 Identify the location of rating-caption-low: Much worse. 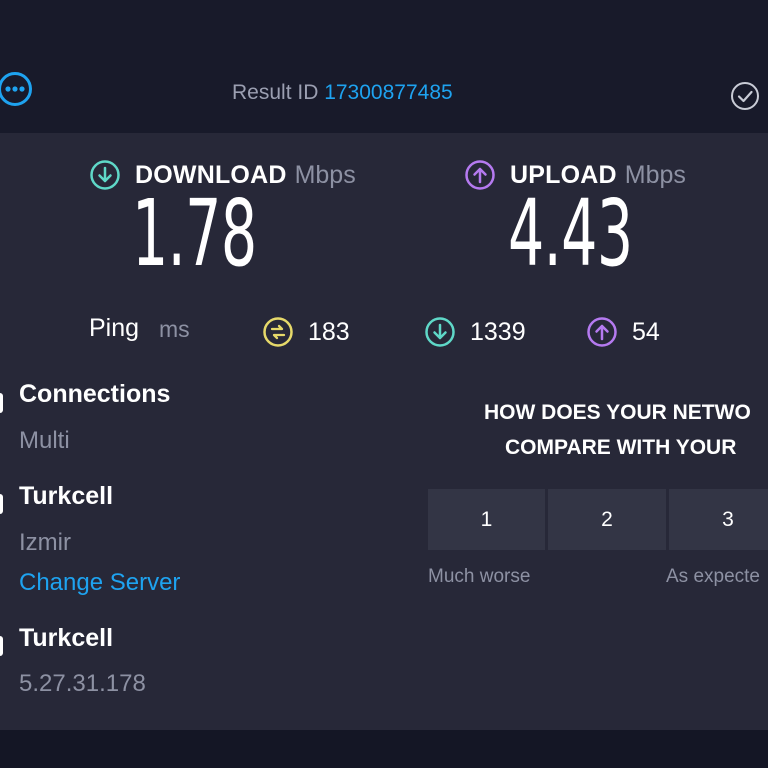
(479, 576).